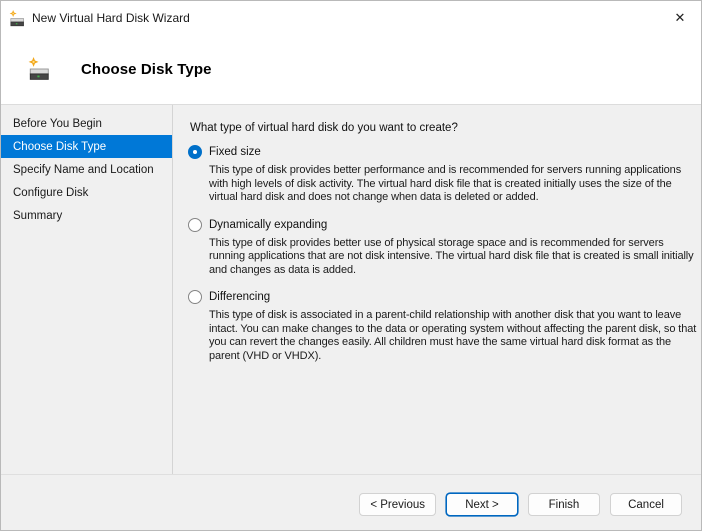  Describe the element at coordinates (240, 297) in the screenshot. I see `radio-label: Differencing` at that location.